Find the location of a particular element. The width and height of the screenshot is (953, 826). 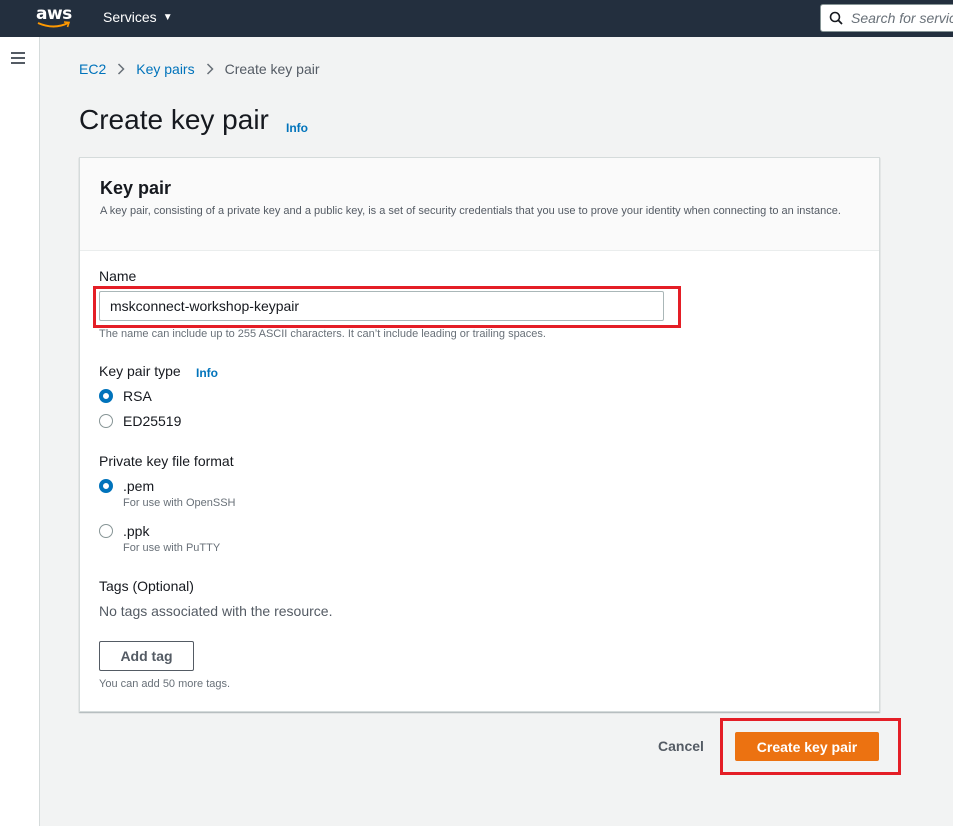

radio-label: .ppk is located at coordinates (136, 531).